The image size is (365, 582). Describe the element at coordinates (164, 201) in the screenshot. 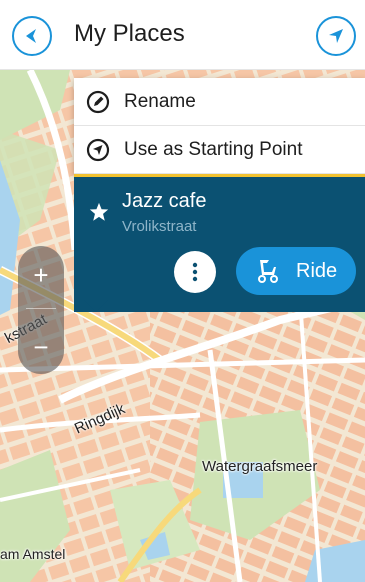

I see `place-name: Jazz cafe` at that location.